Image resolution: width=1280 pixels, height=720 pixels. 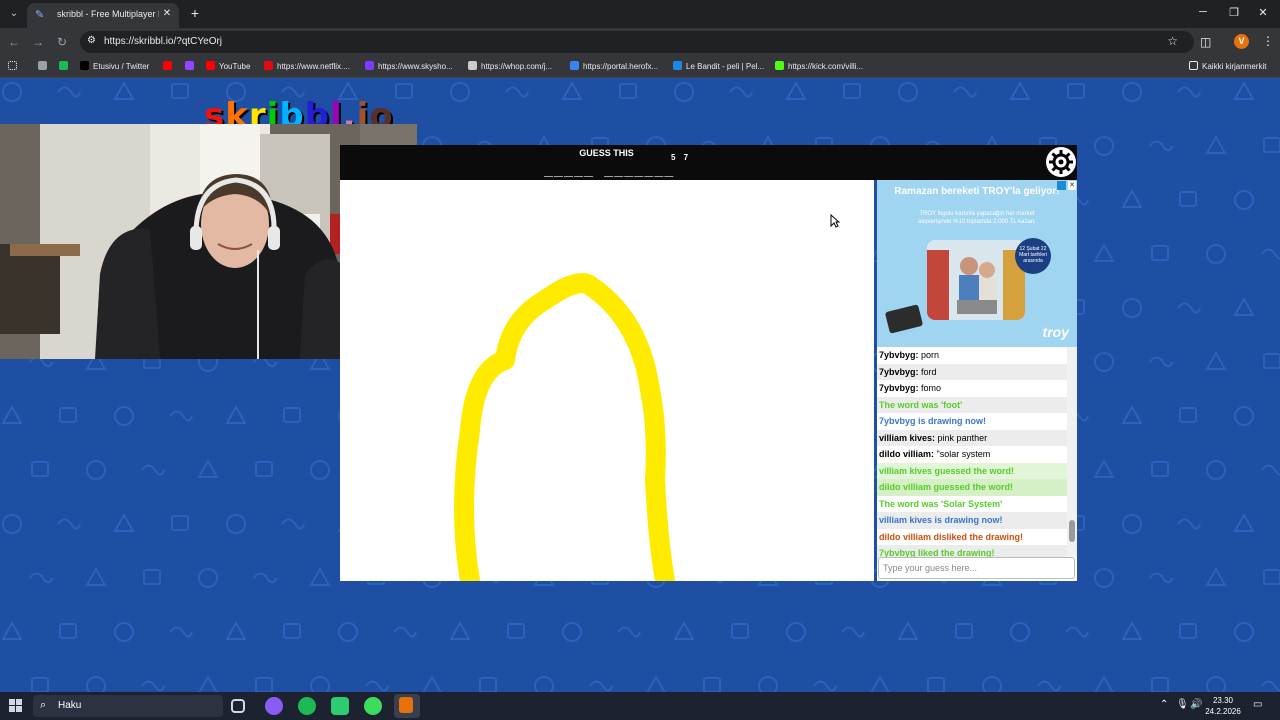 What do you see at coordinates (16, 706) in the screenshot?
I see `start-button` at bounding box center [16, 706].